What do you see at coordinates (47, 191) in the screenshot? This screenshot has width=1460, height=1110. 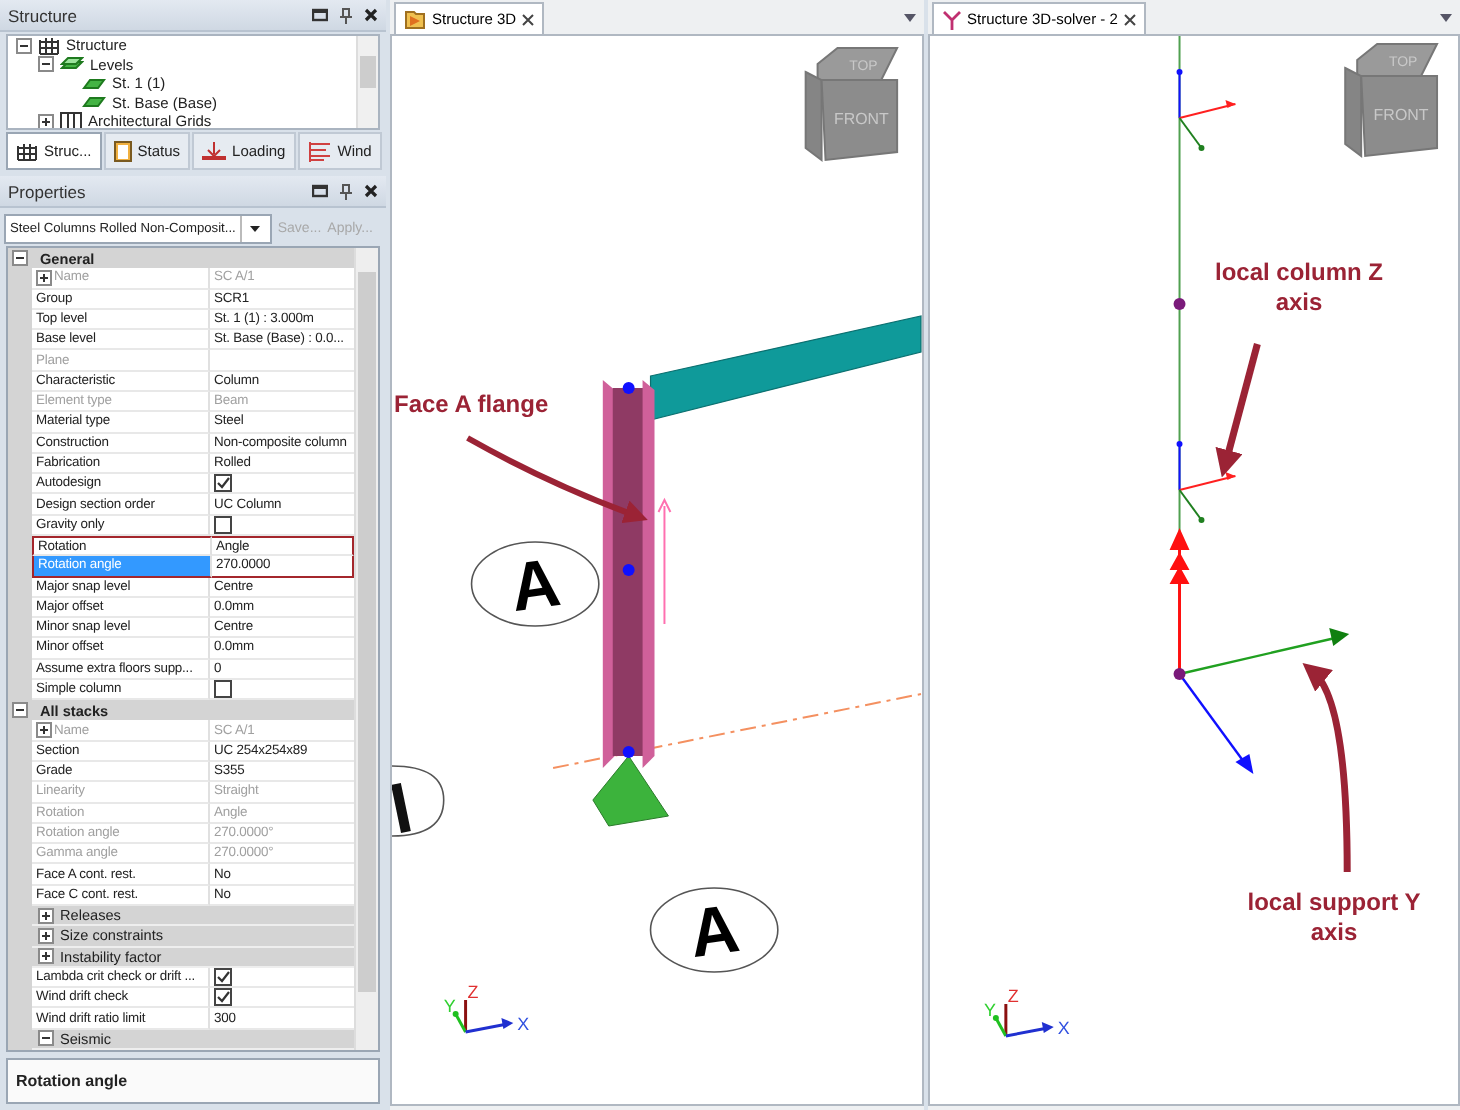 I see `panel-title: Properties` at bounding box center [47, 191].